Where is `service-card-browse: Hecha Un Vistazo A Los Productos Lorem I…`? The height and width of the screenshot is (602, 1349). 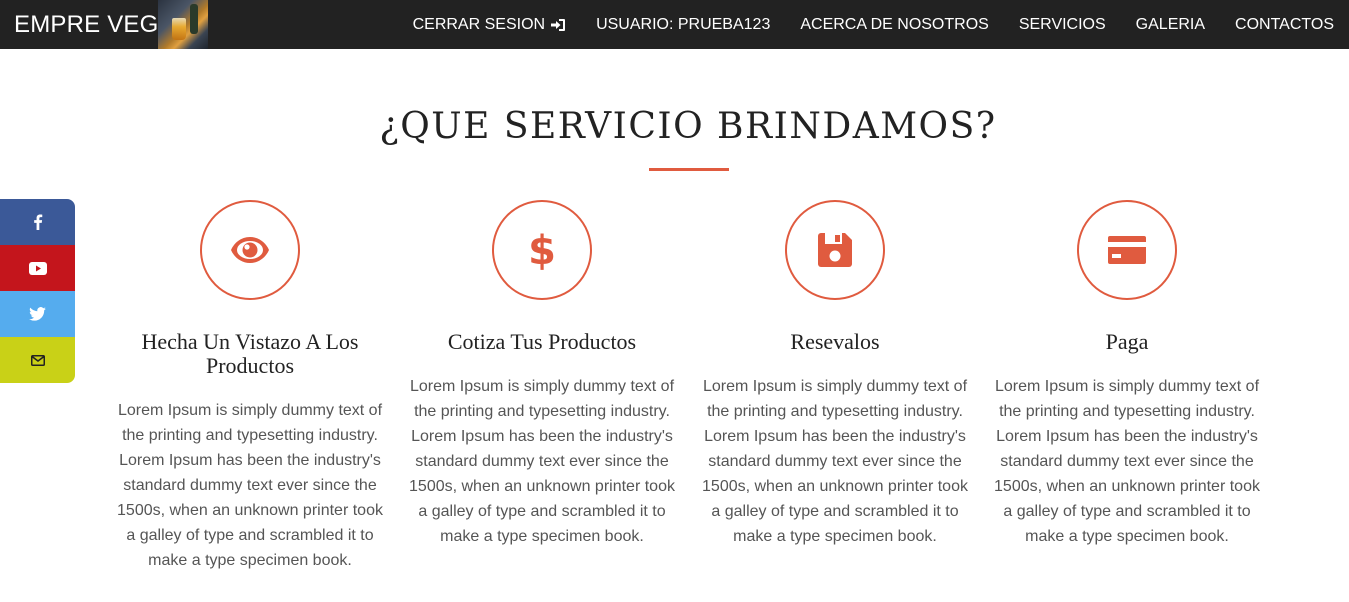
service-card-browse: Hecha Un Vistazo A Los Productos Lorem I… is located at coordinates (250, 386).